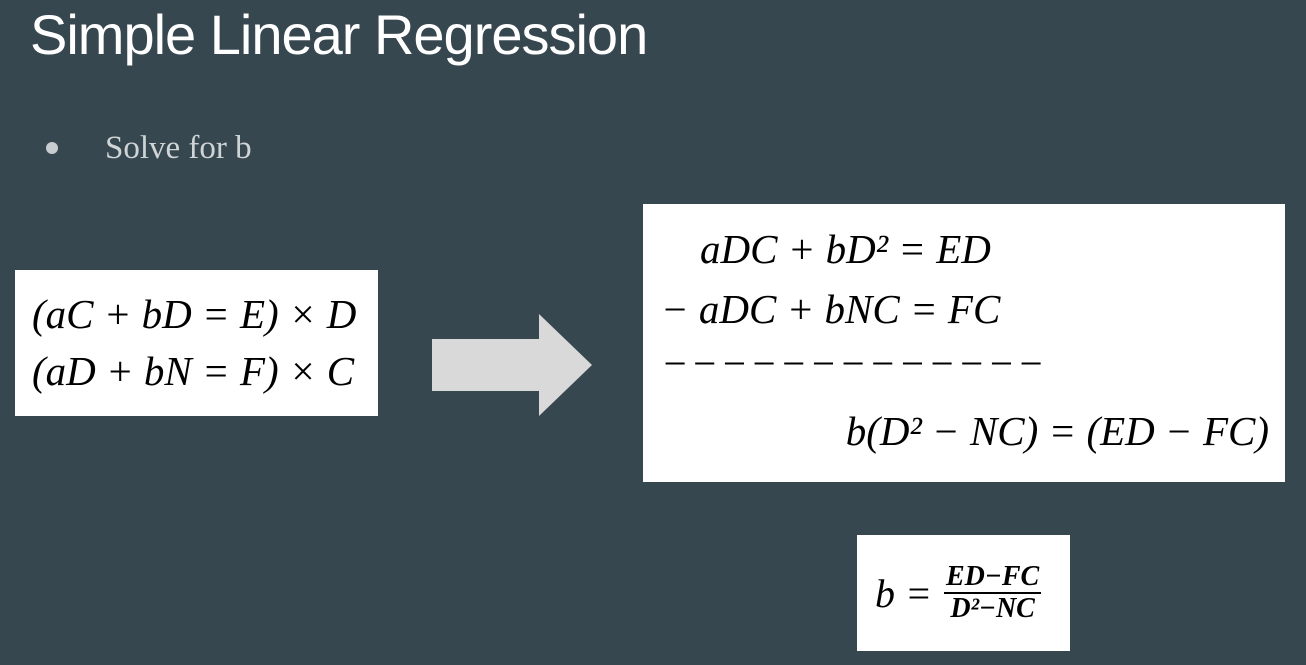  What do you see at coordinates (993, 577) in the screenshot?
I see `fraction-numerator: ED−FC` at bounding box center [993, 577].